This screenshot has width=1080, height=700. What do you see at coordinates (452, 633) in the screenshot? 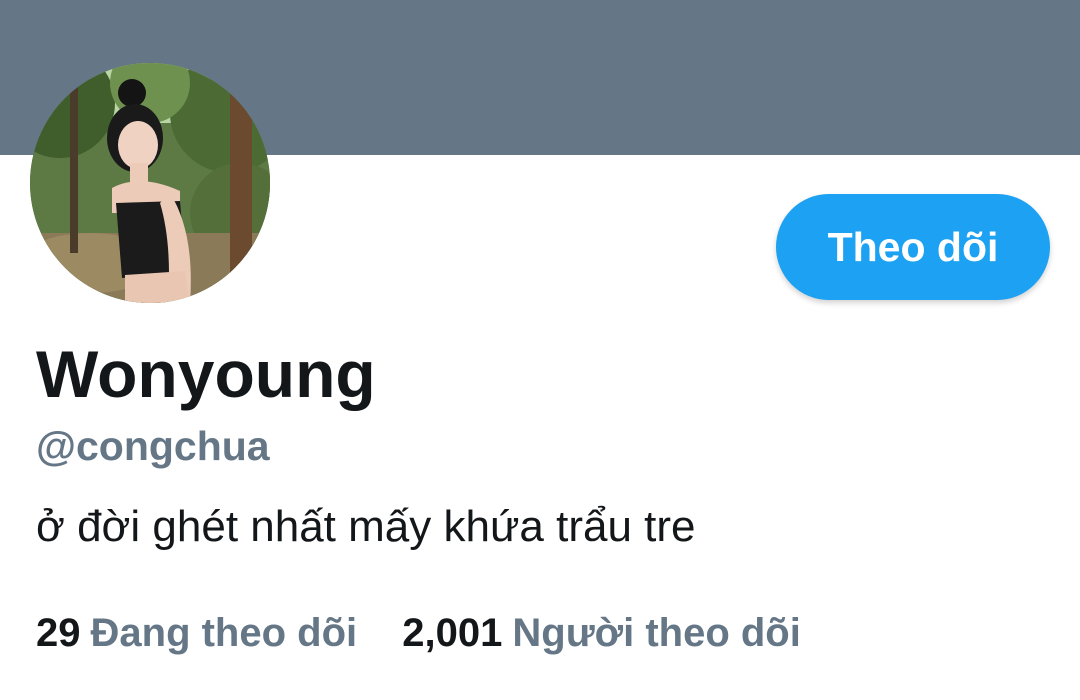
I see `followers-count: 2,001` at bounding box center [452, 633].